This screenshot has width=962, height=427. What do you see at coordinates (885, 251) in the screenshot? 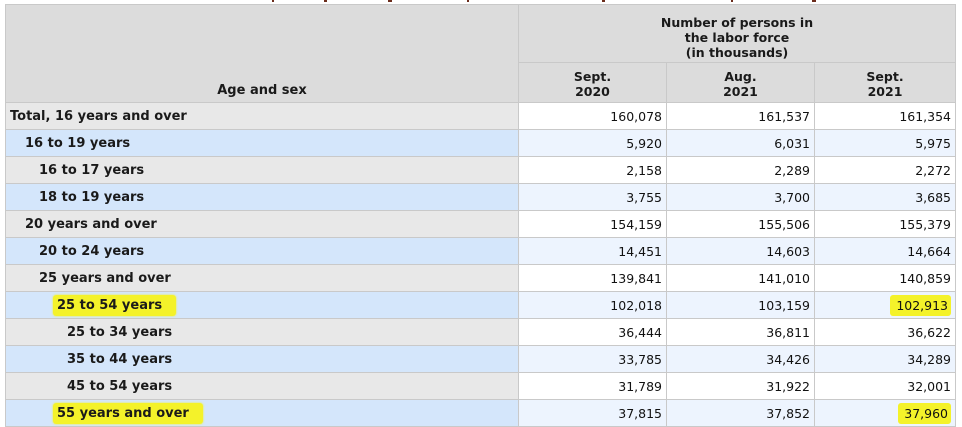
I see `cell-value: 14,664` at bounding box center [885, 251].